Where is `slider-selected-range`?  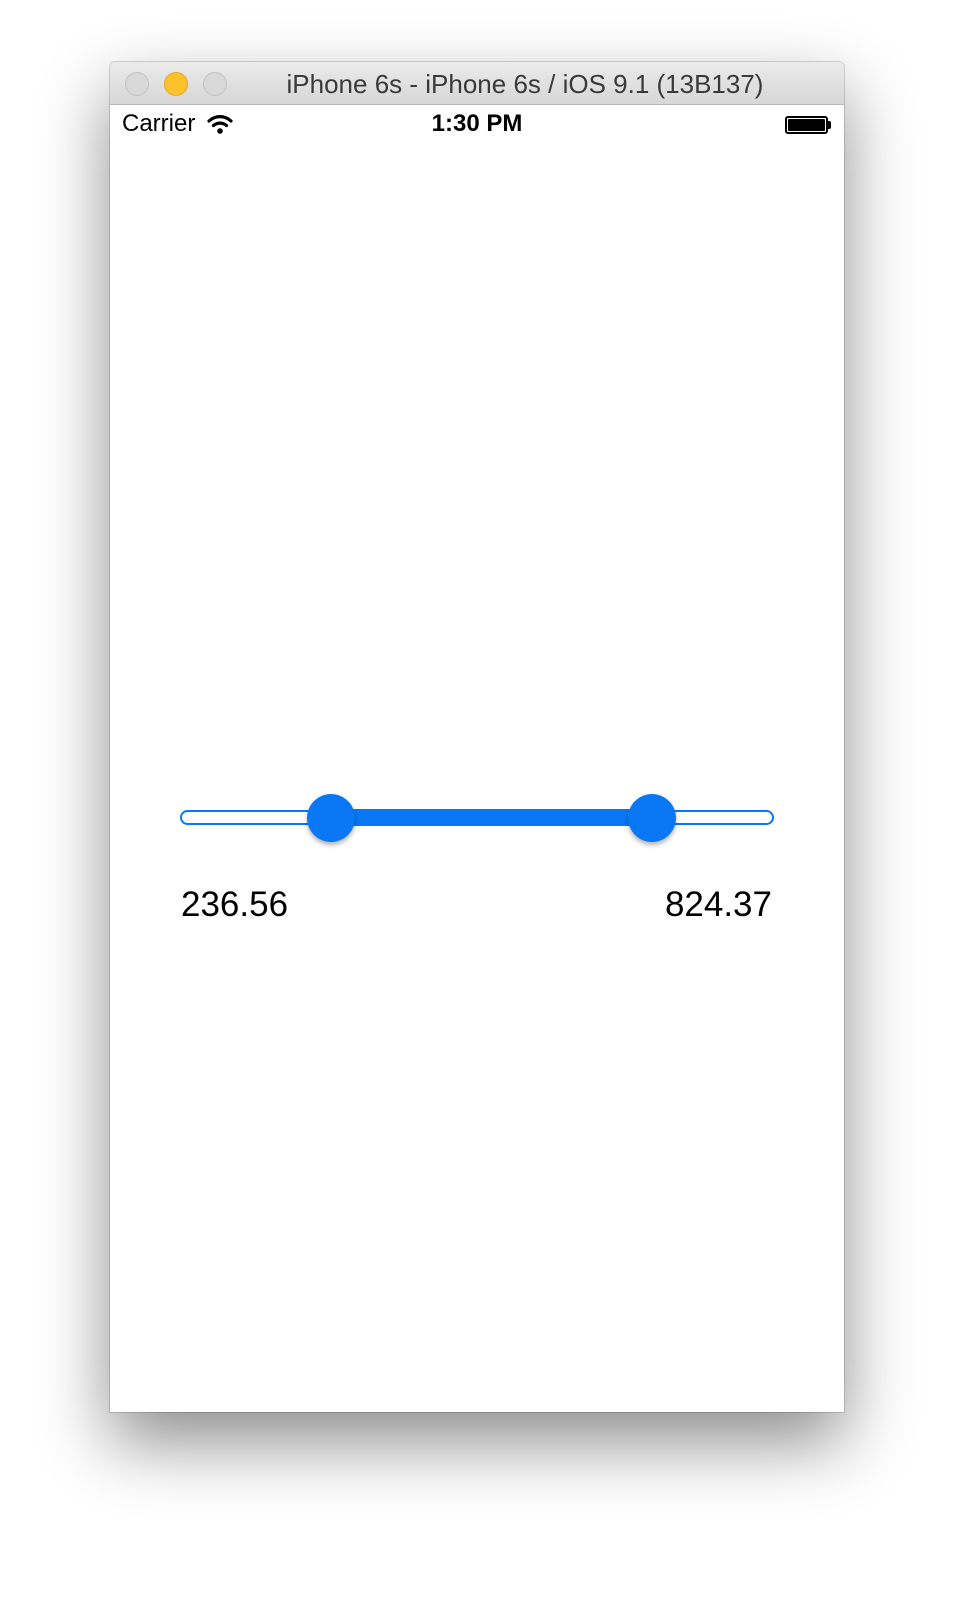 slider-selected-range is located at coordinates (492, 817).